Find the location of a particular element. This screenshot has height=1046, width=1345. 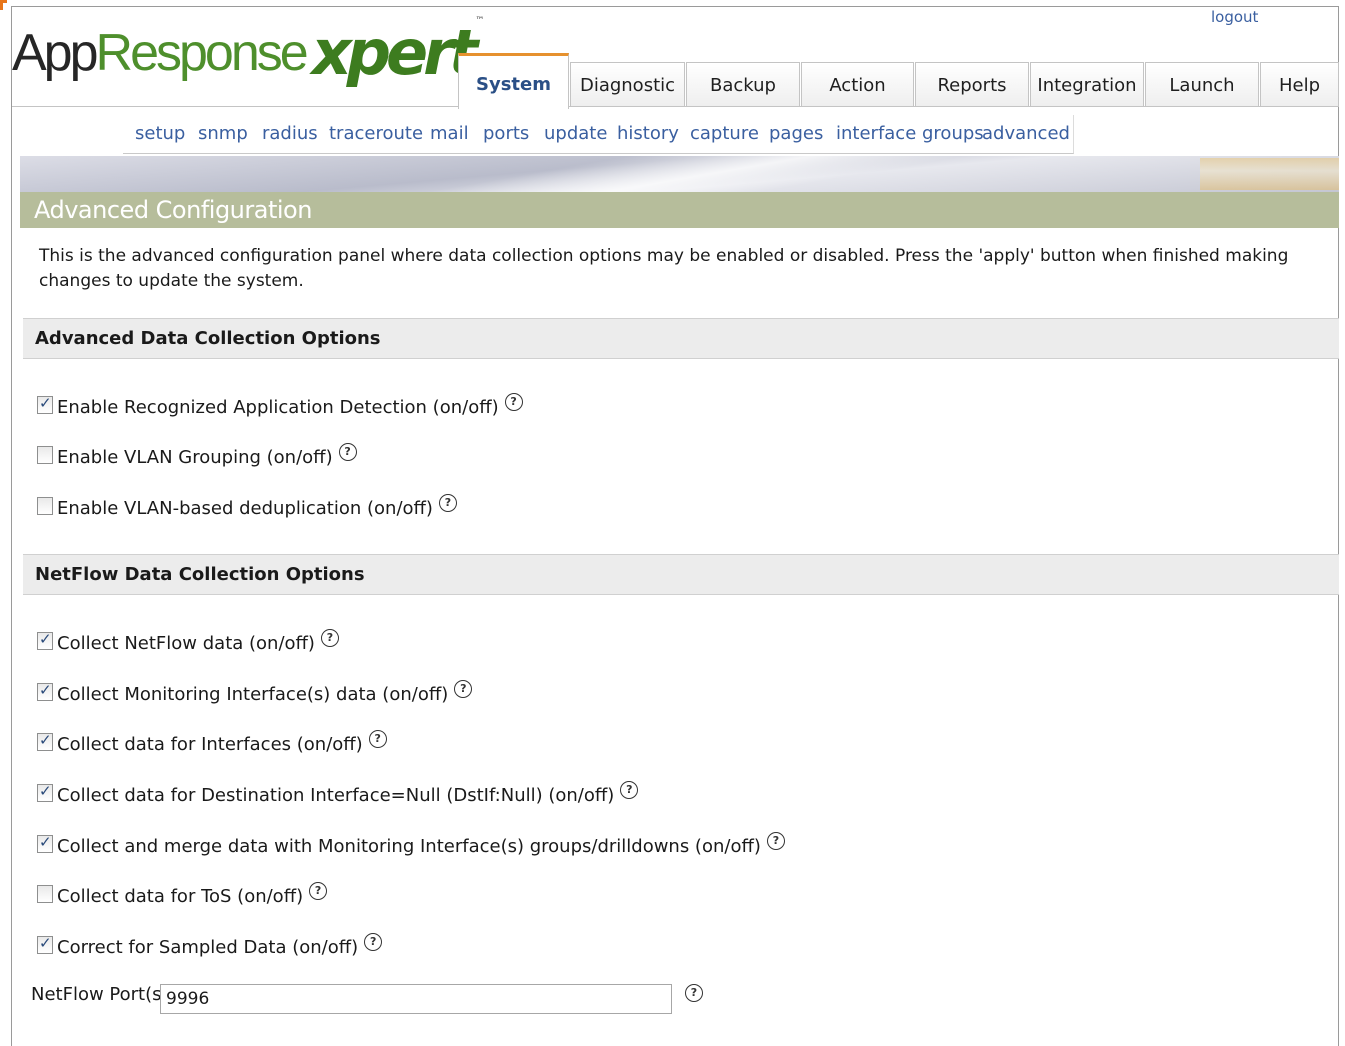

subnav-mail: mail is located at coordinates (449, 133).